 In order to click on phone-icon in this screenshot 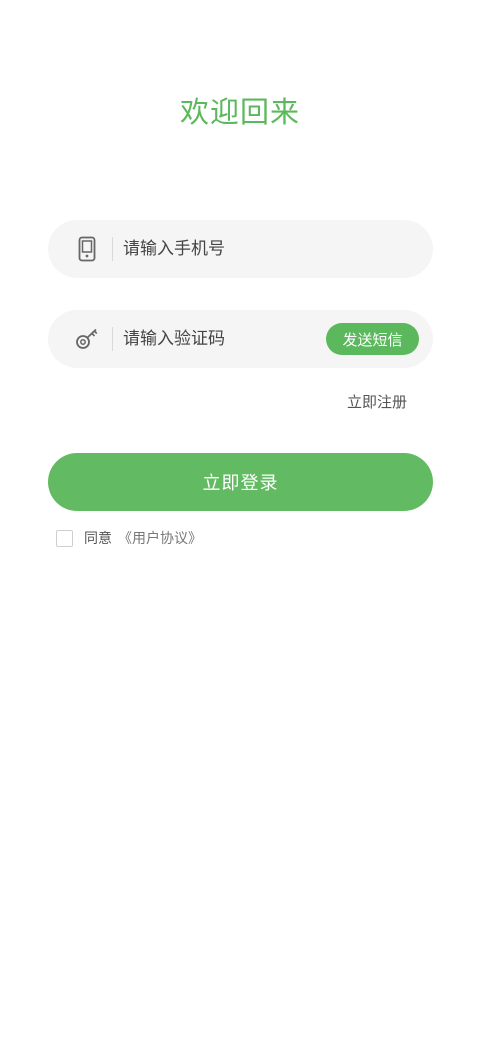, I will do `click(87, 249)`.